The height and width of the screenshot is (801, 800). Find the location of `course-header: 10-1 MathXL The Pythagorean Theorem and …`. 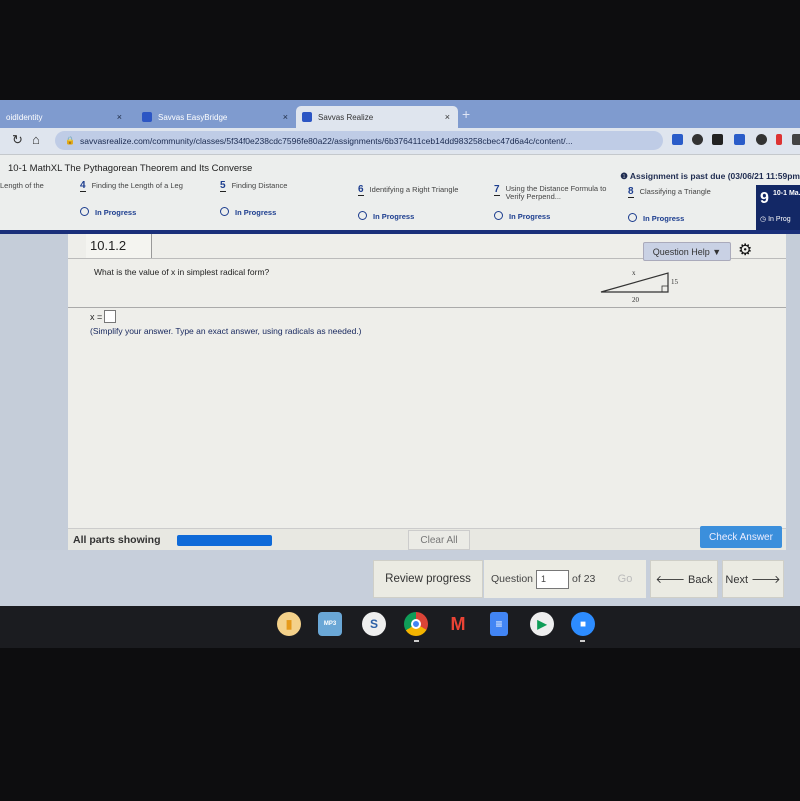

course-header: 10-1 MathXL The Pythagorean Theorem and … is located at coordinates (400, 192).